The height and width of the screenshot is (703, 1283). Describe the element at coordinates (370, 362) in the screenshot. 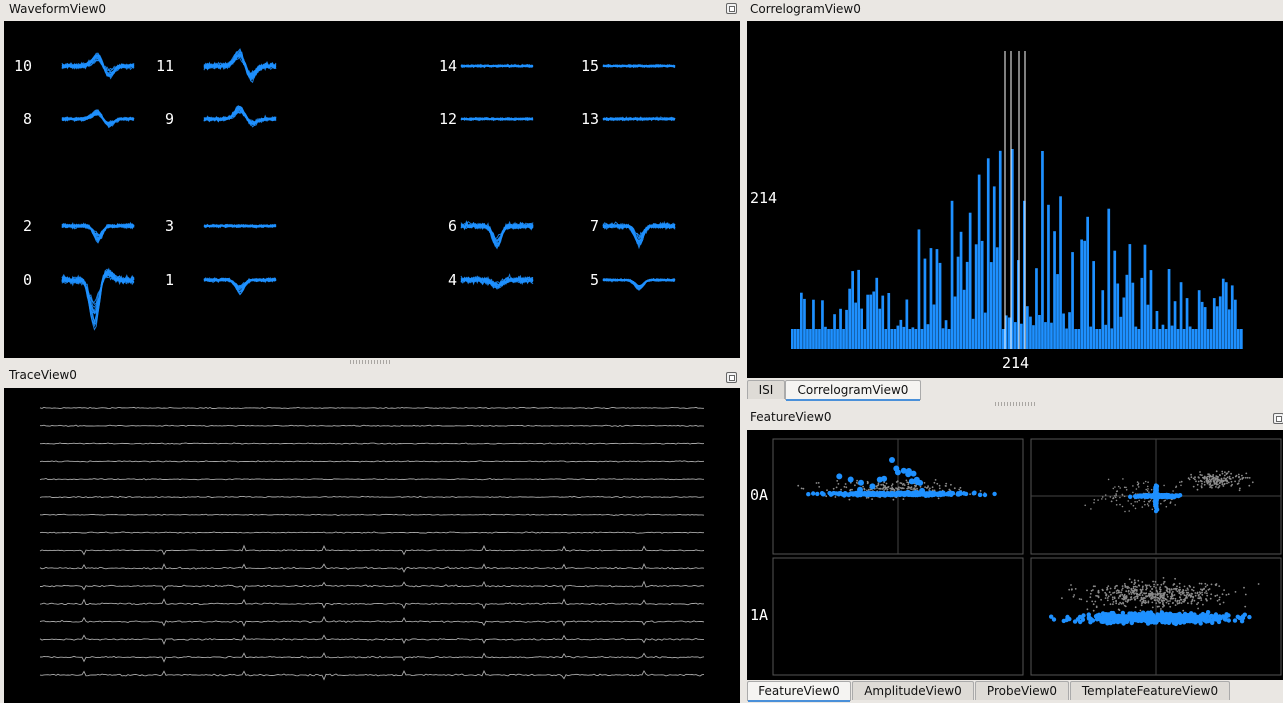

I see `waveform-resize-grip` at that location.